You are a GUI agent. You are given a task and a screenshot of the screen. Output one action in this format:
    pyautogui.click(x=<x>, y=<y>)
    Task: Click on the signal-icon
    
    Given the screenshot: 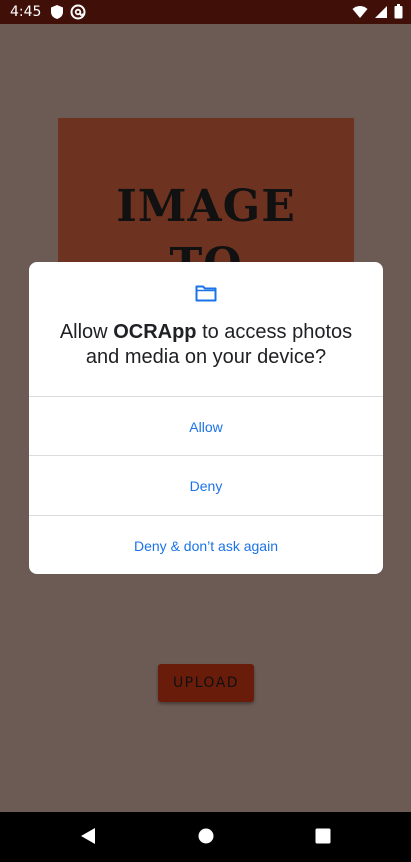 What is the action you would take?
    pyautogui.click(x=381, y=14)
    